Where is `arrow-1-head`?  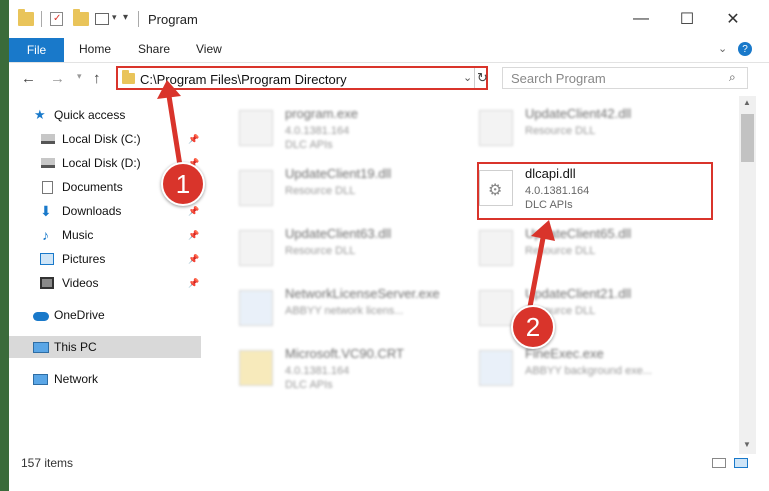
arrow-1-head is located at coordinates (169, 89).